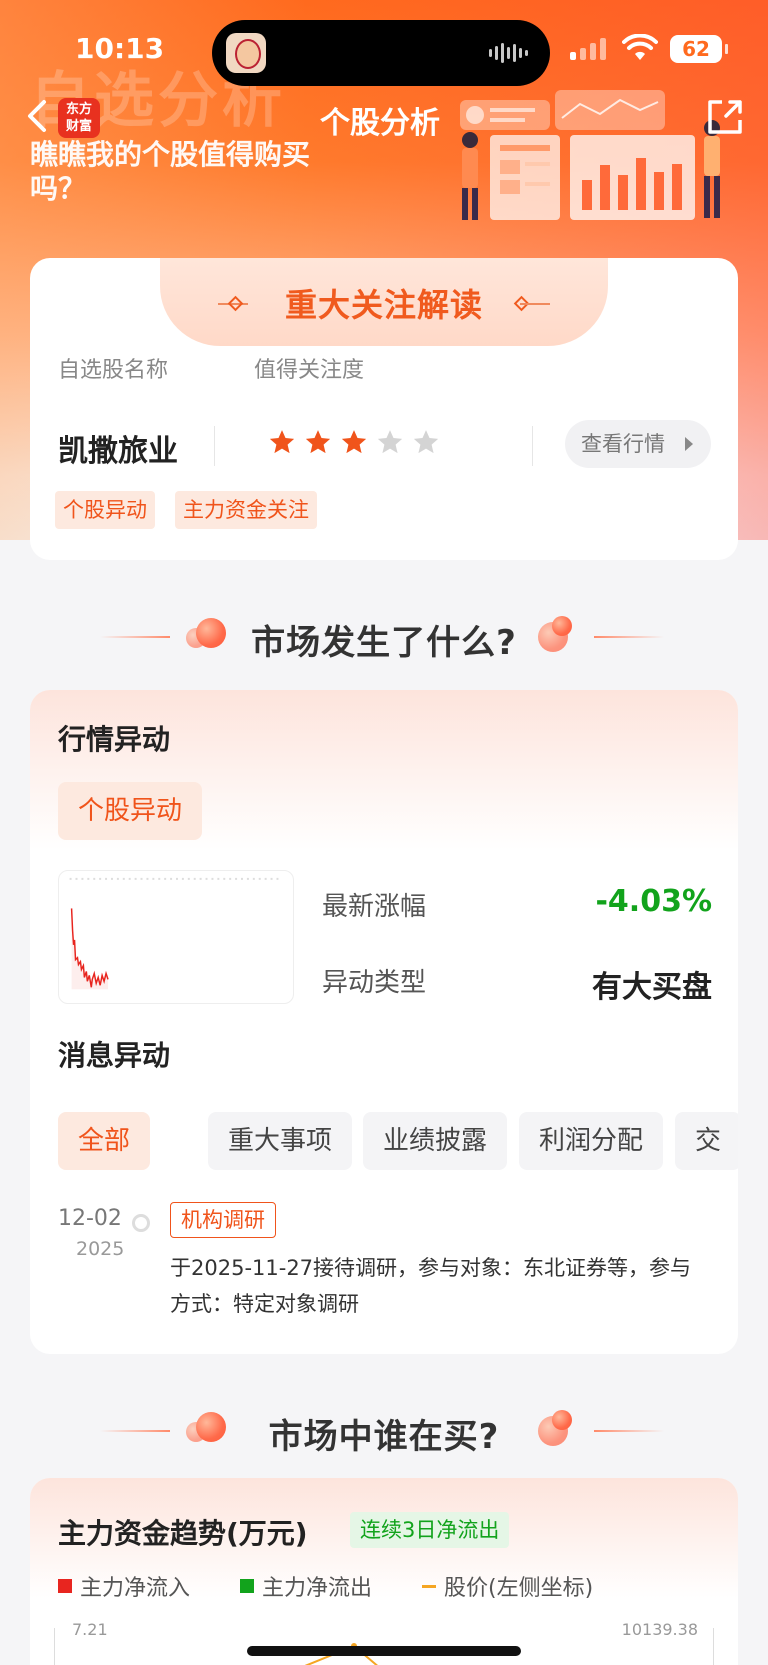 This screenshot has width=768, height=1665. Describe the element at coordinates (176, 937) in the screenshot. I see `mini-price-chart` at that location.